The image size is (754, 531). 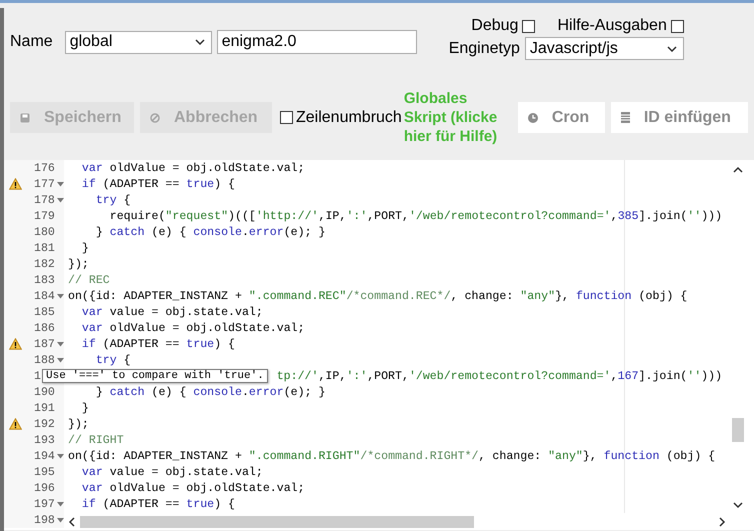 I want to click on code-line: on({id: ADAPTER_INSTANZ + ".command.REC"/*command.REC*/, change: "any"}, function (obj) {, so click(x=377, y=296).